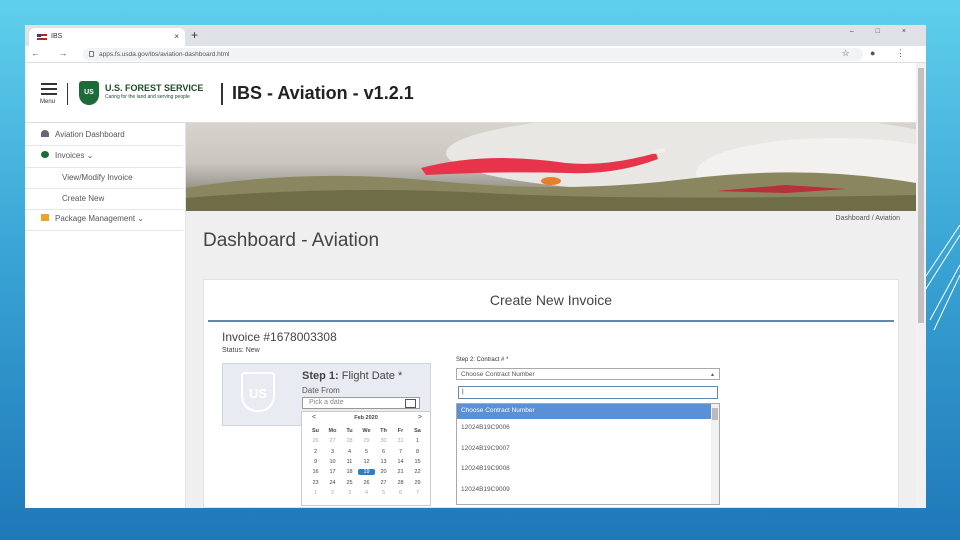  What do you see at coordinates (104, 179) in the screenshot?
I see `sidebar-item-view-modify-invoice: View/Modify Invoice` at bounding box center [104, 179].